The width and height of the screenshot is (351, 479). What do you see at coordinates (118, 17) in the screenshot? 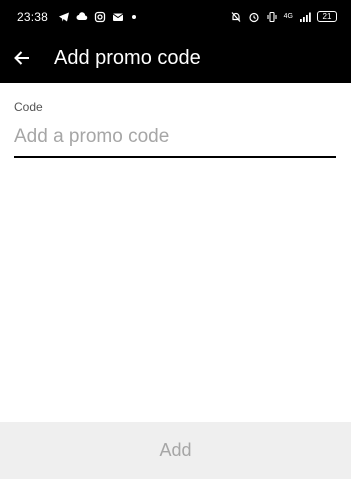
I see `outlook-icon` at bounding box center [118, 17].